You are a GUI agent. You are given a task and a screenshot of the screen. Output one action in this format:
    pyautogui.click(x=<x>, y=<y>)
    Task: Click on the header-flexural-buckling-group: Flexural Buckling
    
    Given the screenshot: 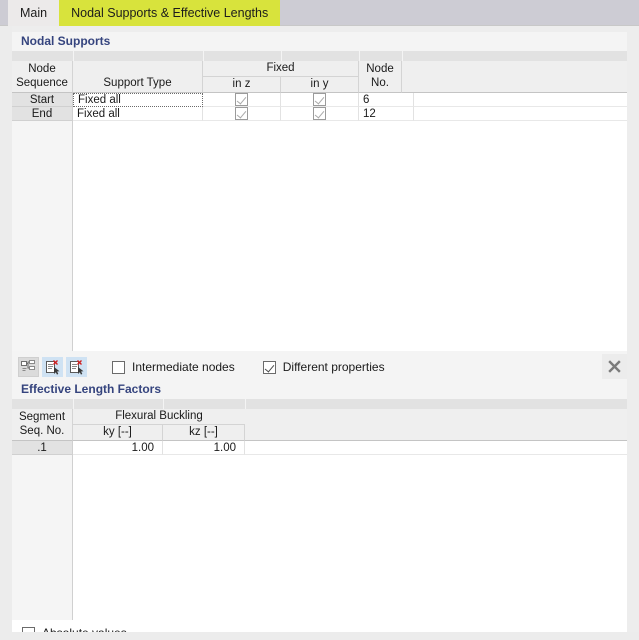 What is the action you would take?
    pyautogui.click(x=159, y=417)
    